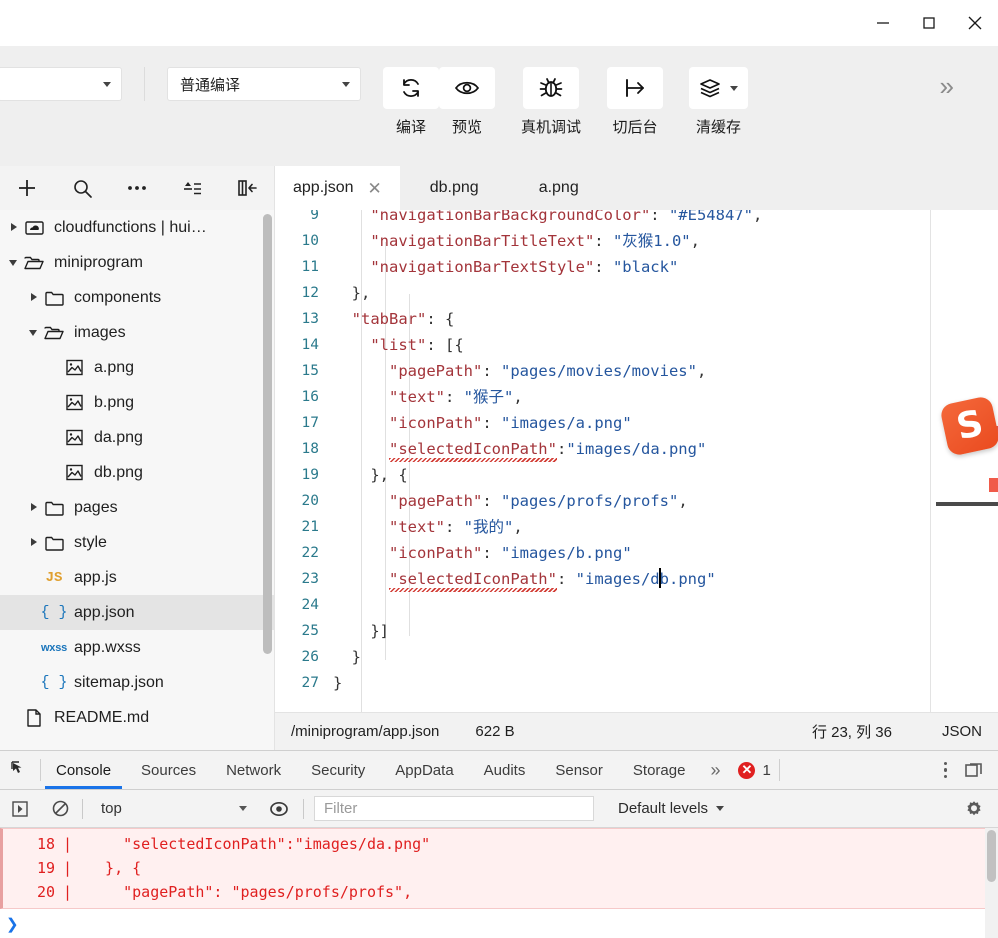 This screenshot has width=998, height=938. Describe the element at coordinates (174, 808) in the screenshot. I see `execution-context-select: top` at that location.